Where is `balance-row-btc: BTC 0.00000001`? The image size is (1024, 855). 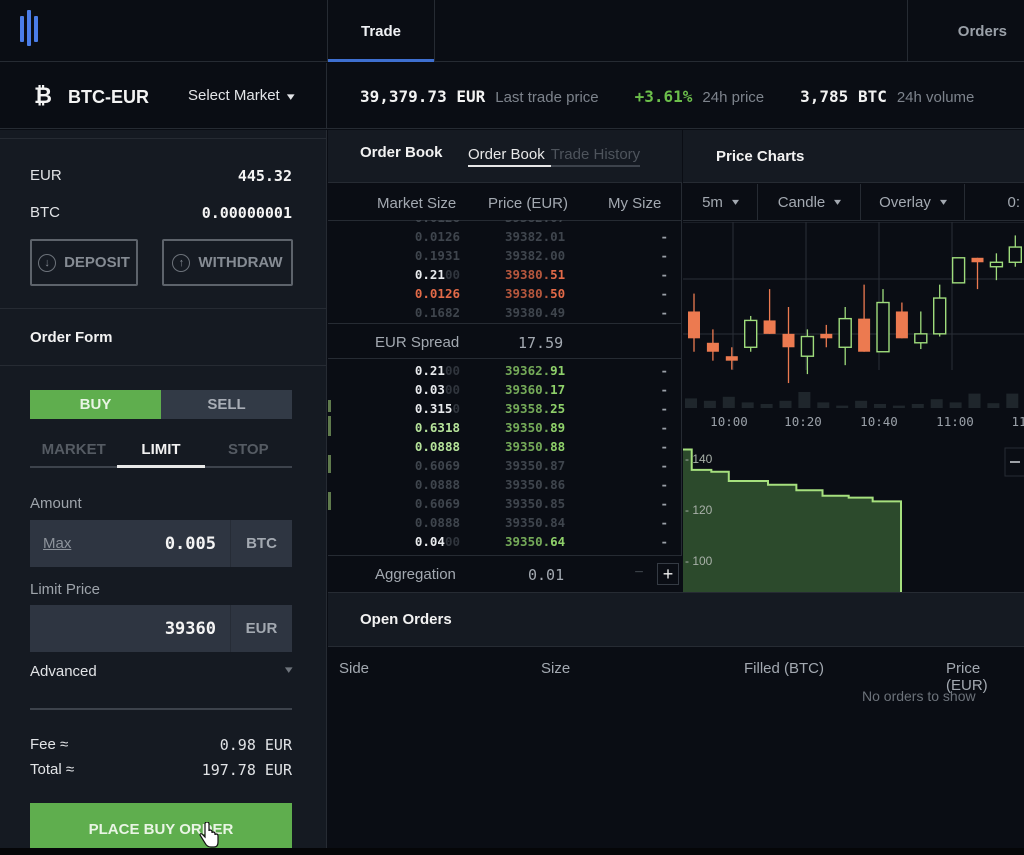
balance-row-btc: BTC 0.00000001 is located at coordinates (161, 213).